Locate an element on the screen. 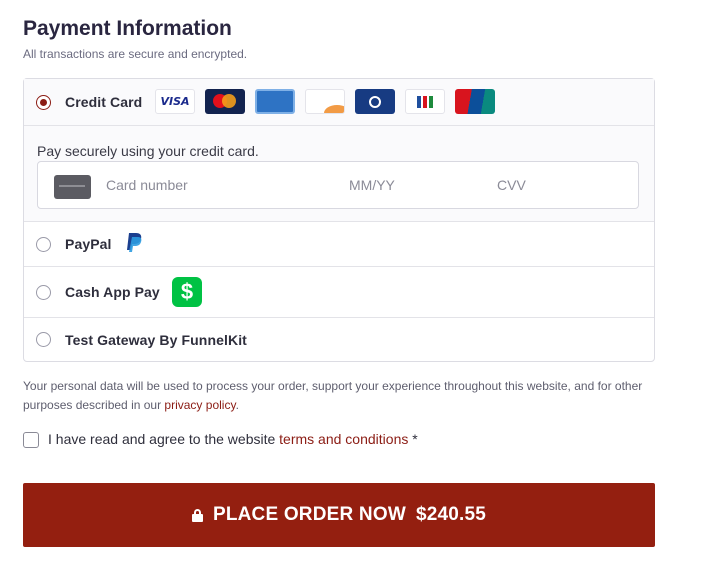  unionpay-logo-icon is located at coordinates (475, 101).